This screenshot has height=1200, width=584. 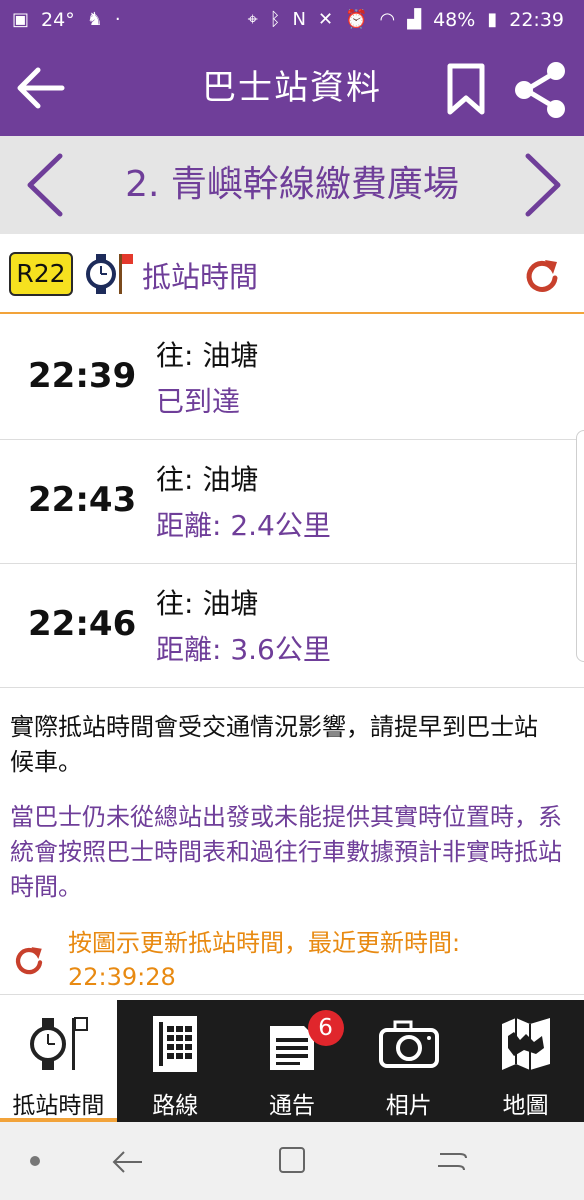 I want to click on map-icon, so click(x=525, y=1044).